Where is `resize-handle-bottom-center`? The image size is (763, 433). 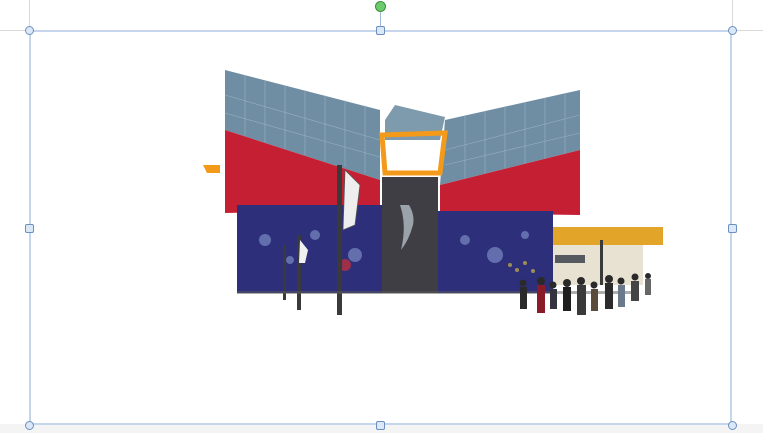
resize-handle-bottom-center is located at coordinates (380, 425).